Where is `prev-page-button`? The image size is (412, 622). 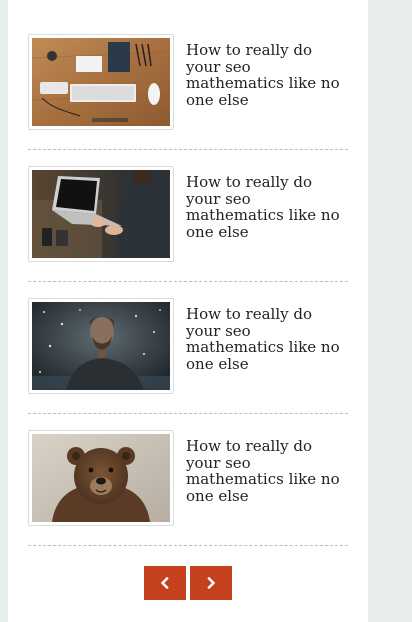 prev-page-button is located at coordinates (165, 583).